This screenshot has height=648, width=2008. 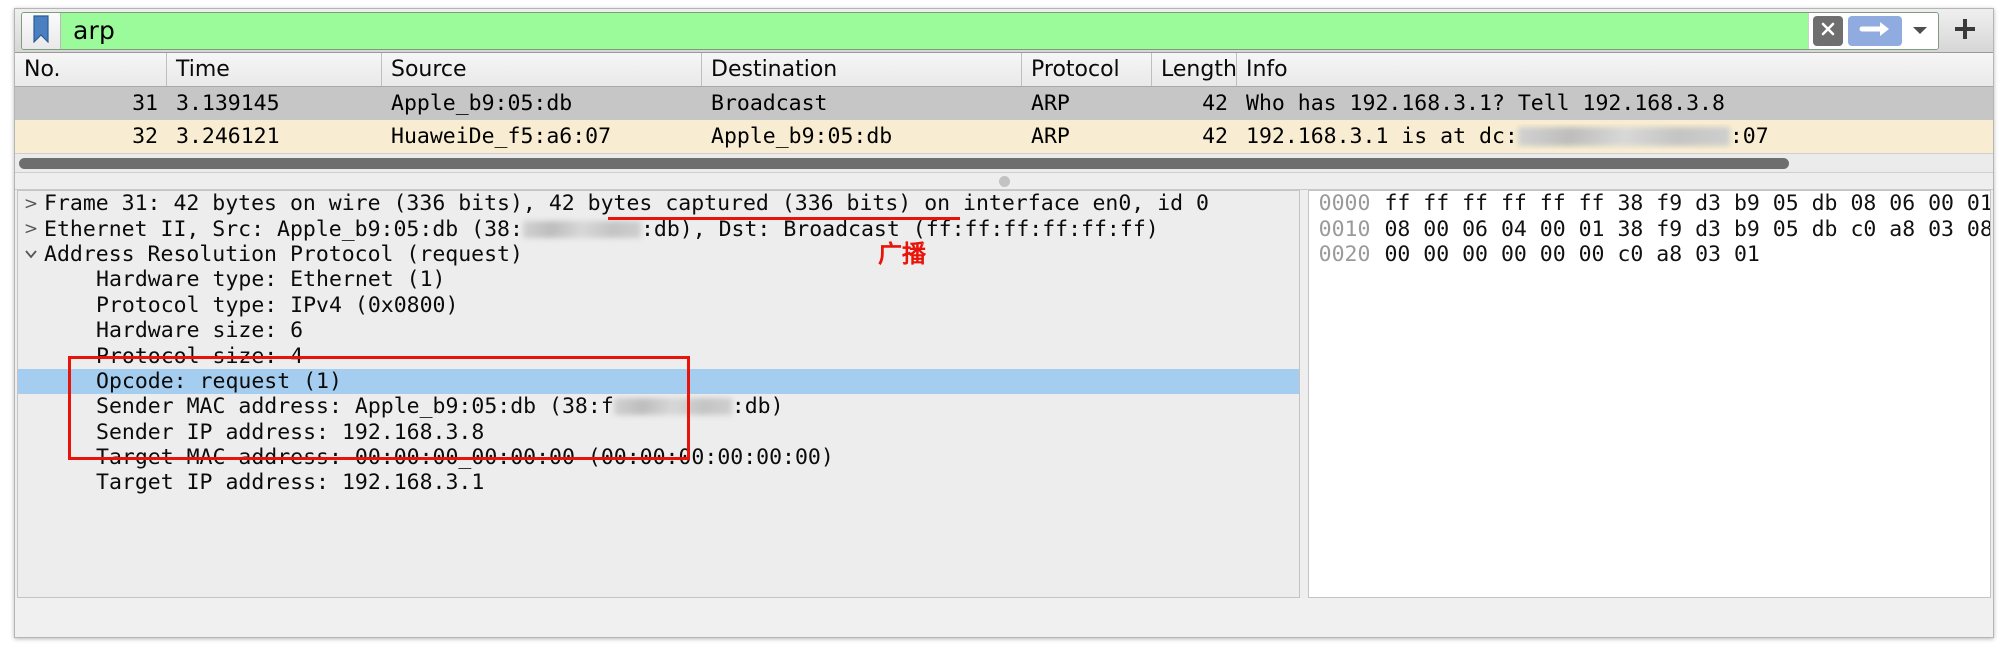 I want to click on display-filter-toolbar: arp, so click(x=1004, y=31).